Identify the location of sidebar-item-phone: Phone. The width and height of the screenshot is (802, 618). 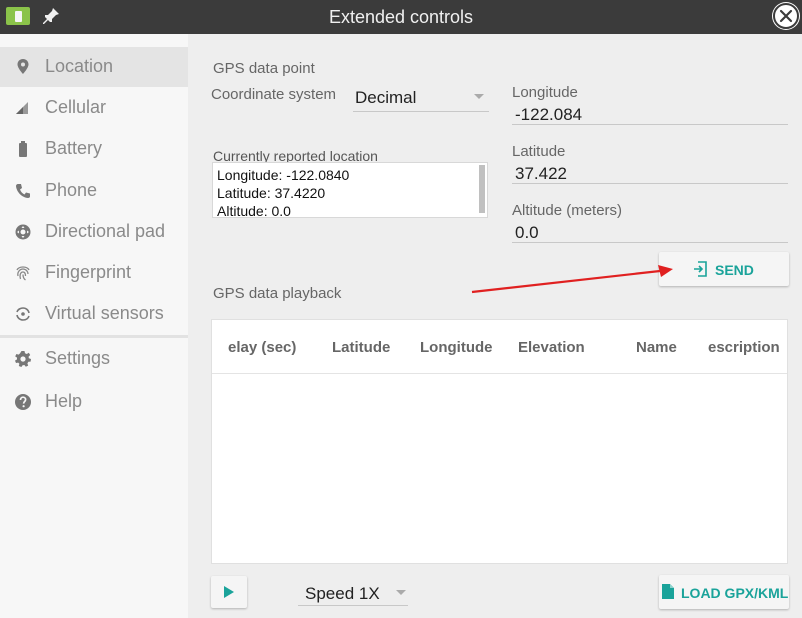
(94, 191).